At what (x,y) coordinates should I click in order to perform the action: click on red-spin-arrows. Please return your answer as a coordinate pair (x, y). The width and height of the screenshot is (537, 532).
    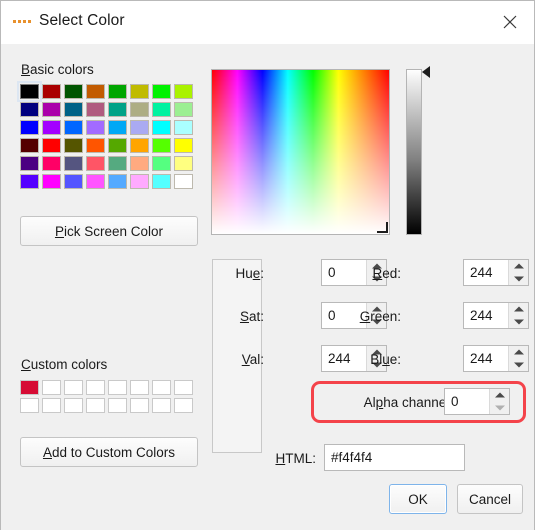
    Looking at the image, I should click on (518, 272).